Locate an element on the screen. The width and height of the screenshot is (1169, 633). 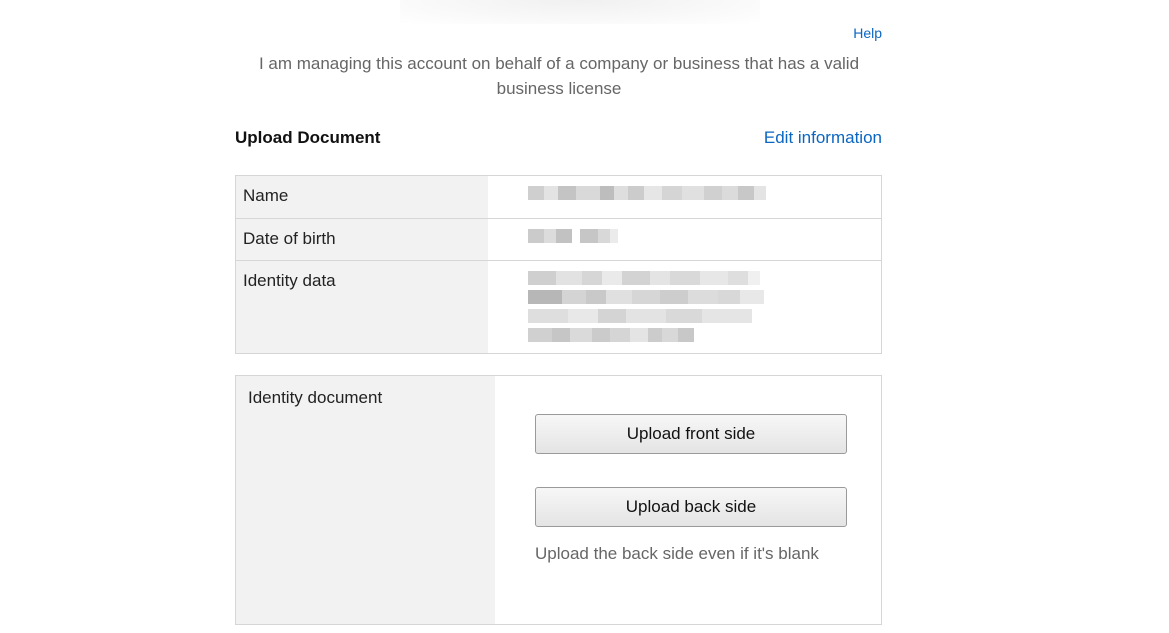
upload-front-side-button: Upload front side is located at coordinates (691, 434).